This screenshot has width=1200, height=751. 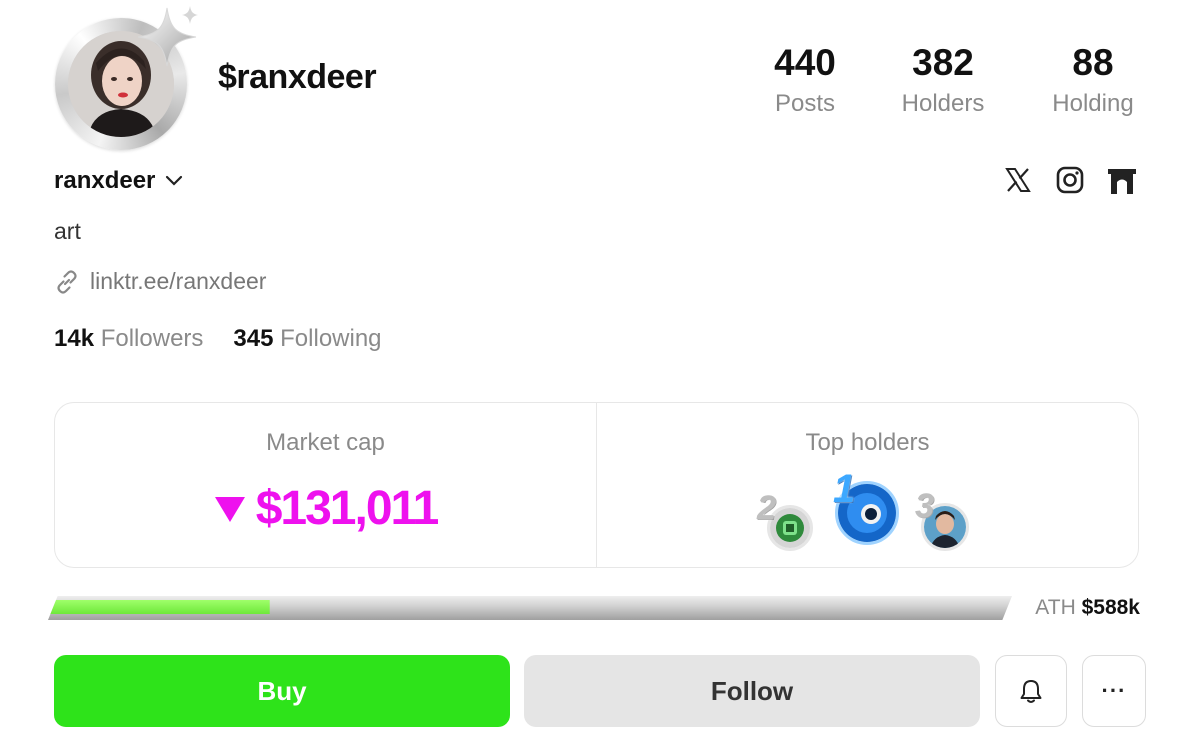 What do you see at coordinates (805, 62) in the screenshot?
I see `stat-posts-value: 440` at bounding box center [805, 62].